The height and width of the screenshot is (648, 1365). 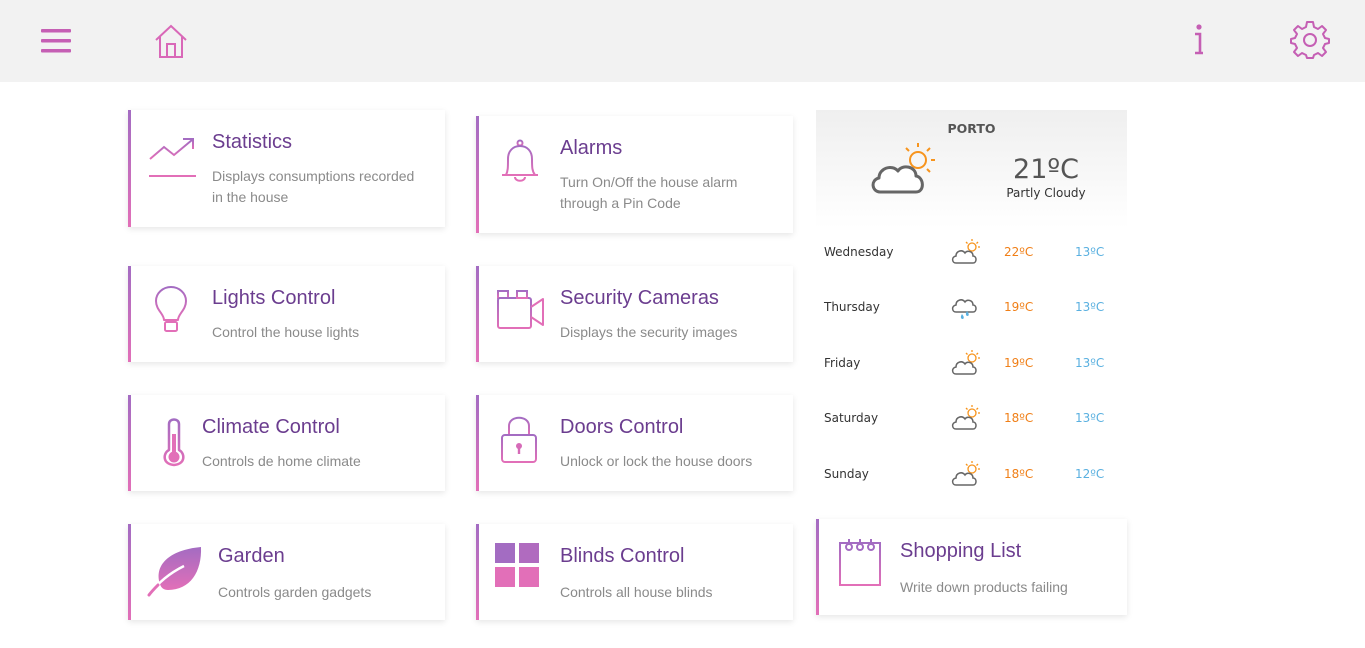 What do you see at coordinates (971, 128) in the screenshot?
I see `weather-city: PORTO` at bounding box center [971, 128].